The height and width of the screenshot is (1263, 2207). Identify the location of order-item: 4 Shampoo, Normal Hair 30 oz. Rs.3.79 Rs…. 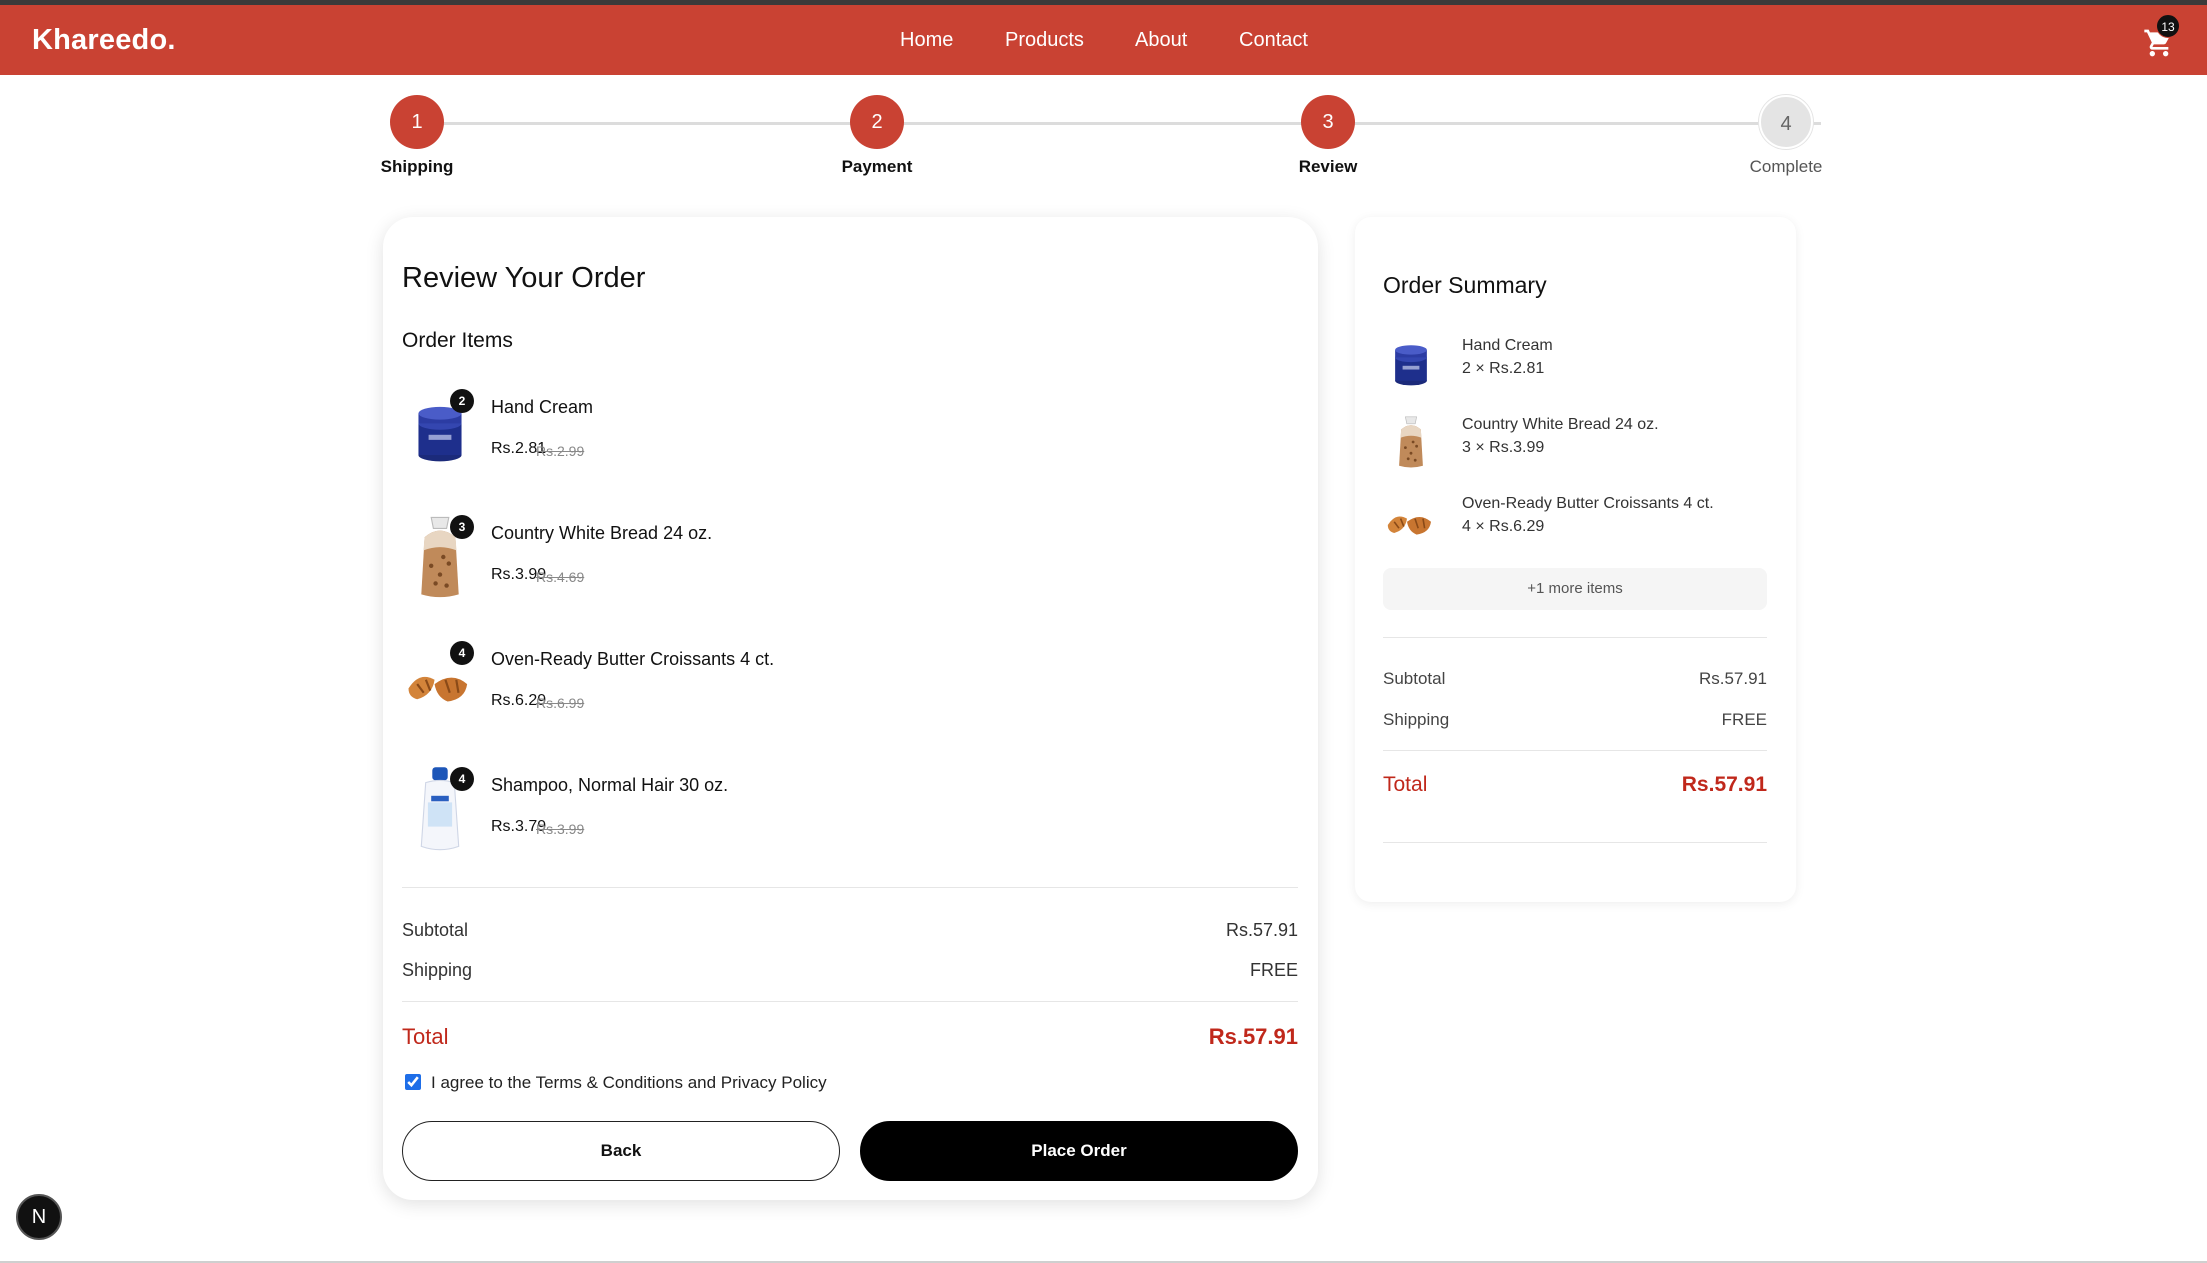
(842, 813).